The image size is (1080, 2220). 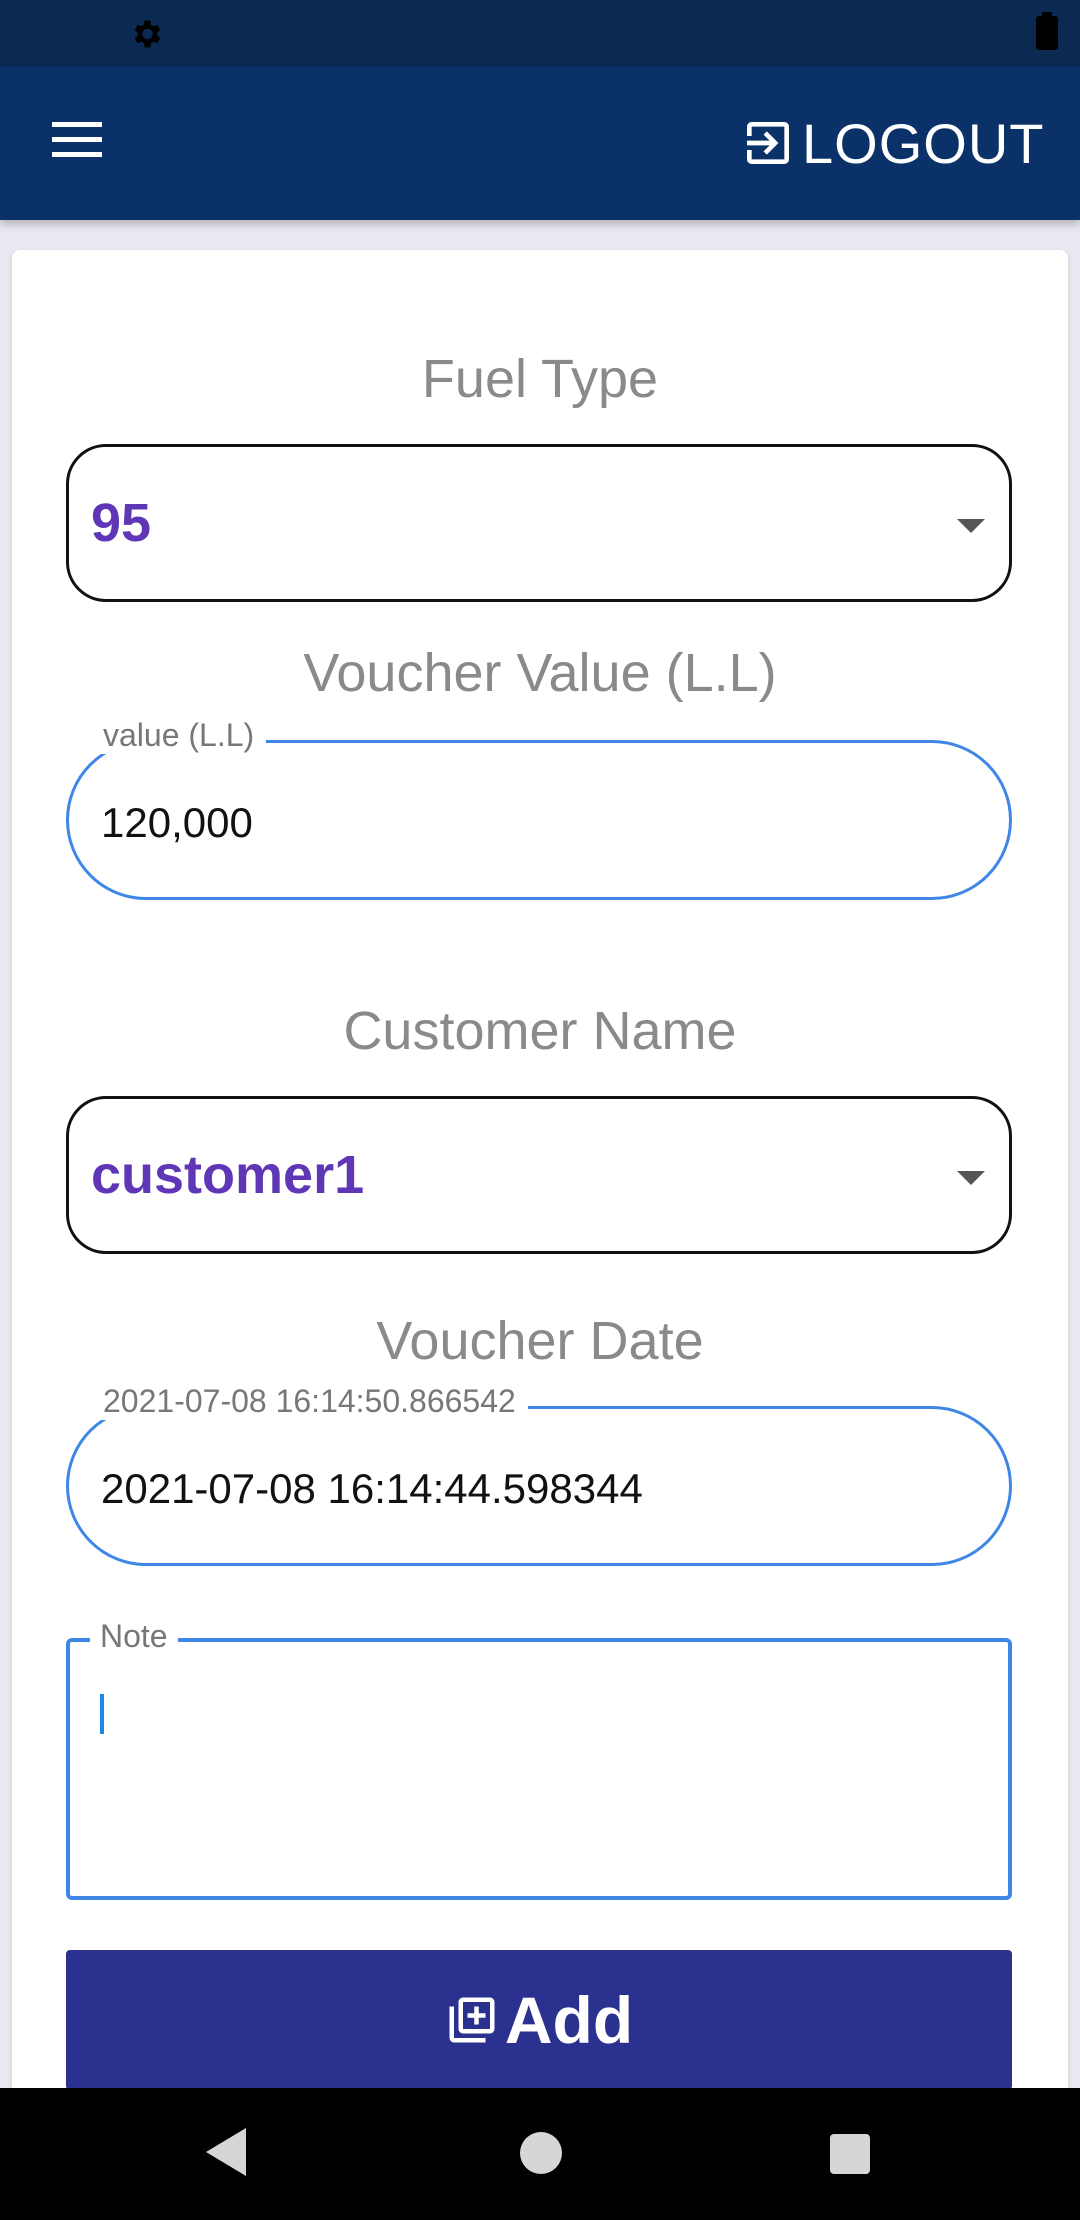 What do you see at coordinates (121, 523) in the screenshot?
I see `fuel-type-selected-value: 95` at bounding box center [121, 523].